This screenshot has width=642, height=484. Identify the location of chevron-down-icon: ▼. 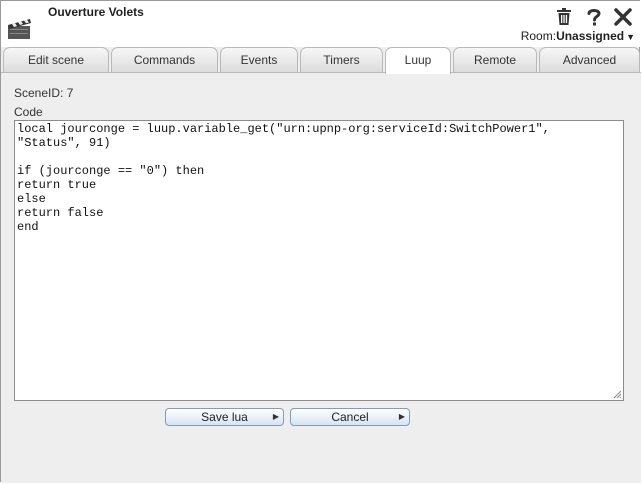
(630, 37).